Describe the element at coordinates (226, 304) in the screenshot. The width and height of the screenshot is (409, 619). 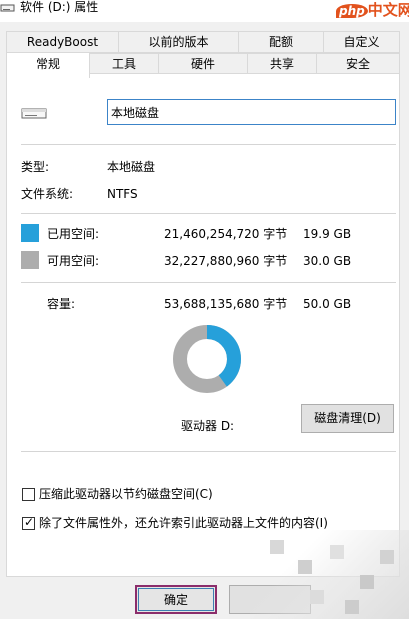
I see `capacity-bytes: 53,688,135,680 字节` at that location.